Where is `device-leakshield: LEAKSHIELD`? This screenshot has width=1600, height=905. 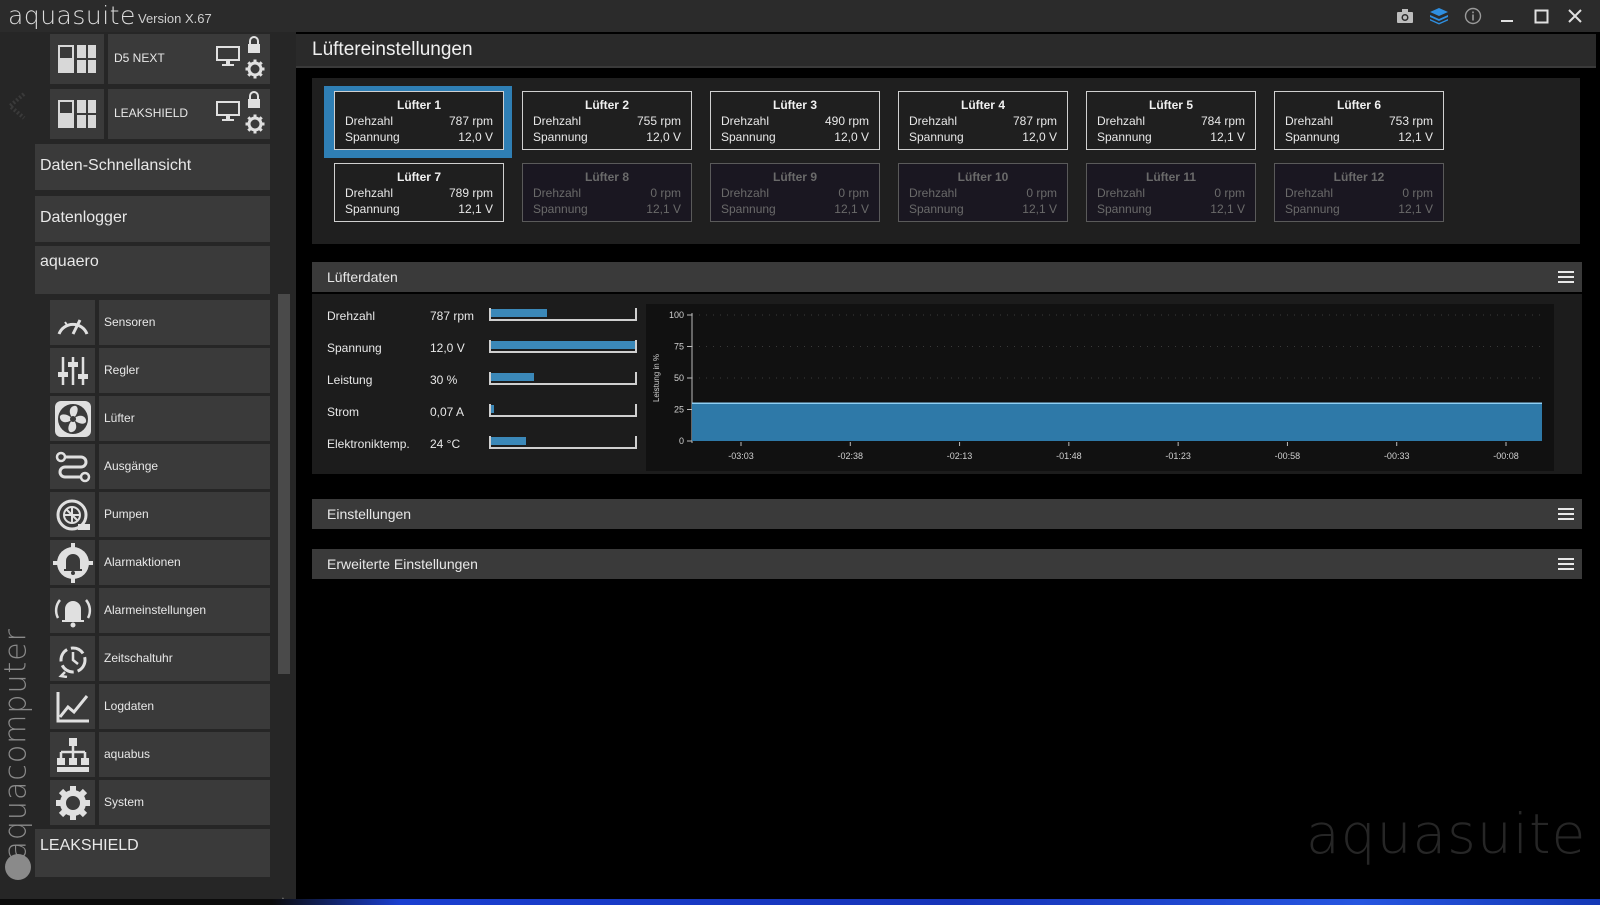
device-leakshield: LEAKSHIELD is located at coordinates (160, 114).